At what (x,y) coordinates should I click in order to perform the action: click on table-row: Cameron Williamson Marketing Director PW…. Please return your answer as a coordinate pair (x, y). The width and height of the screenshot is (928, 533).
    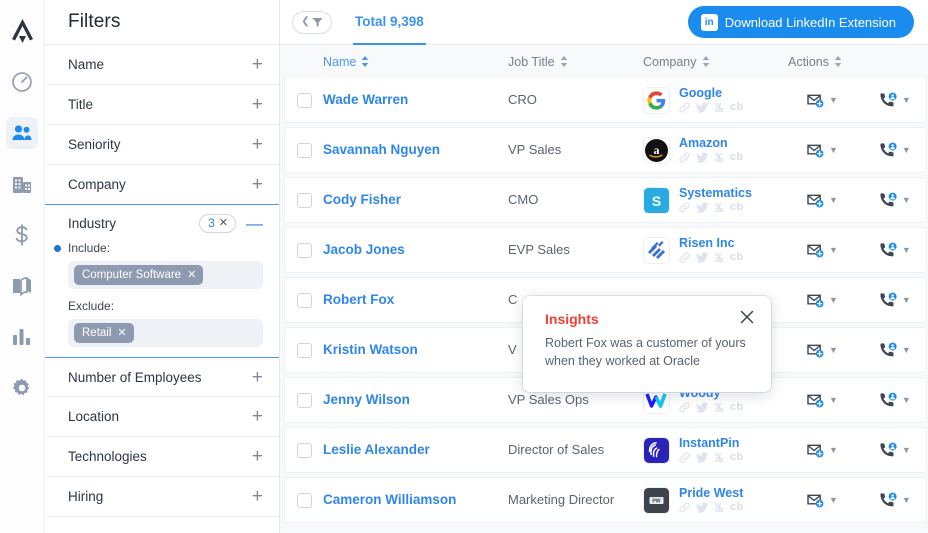
    Looking at the image, I should click on (605, 500).